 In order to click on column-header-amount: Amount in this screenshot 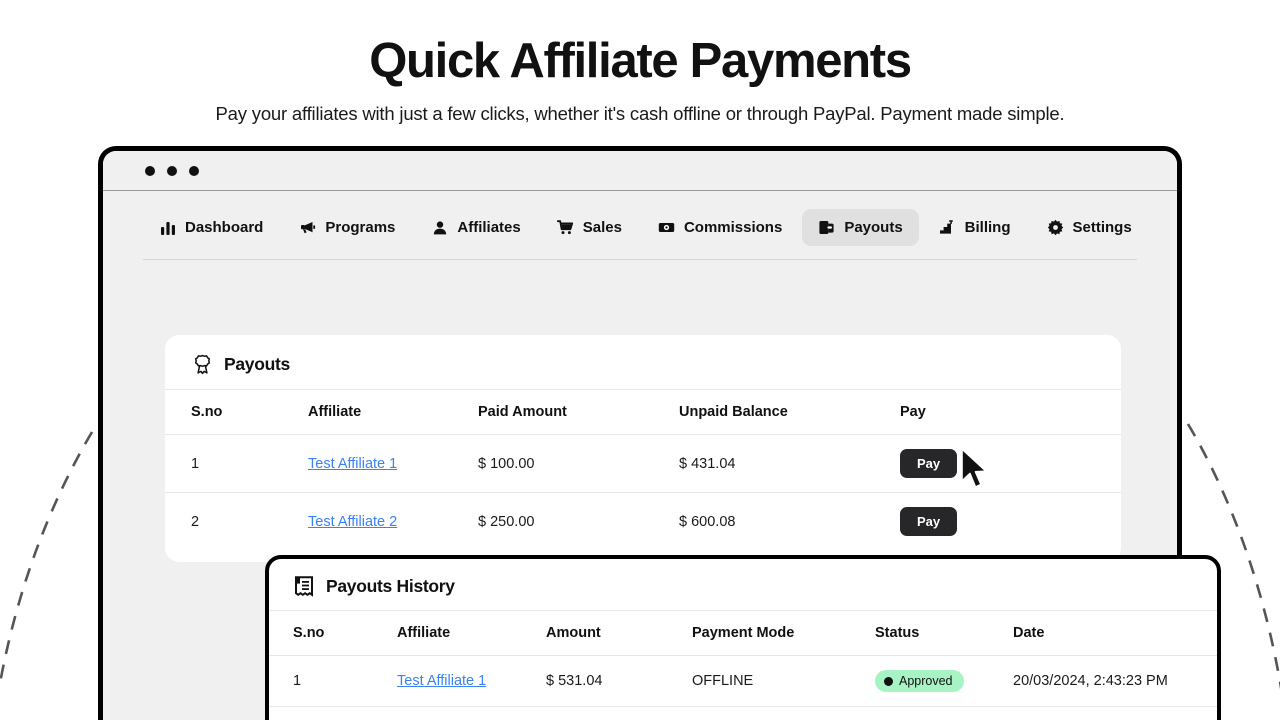, I will do `click(619, 633)`.